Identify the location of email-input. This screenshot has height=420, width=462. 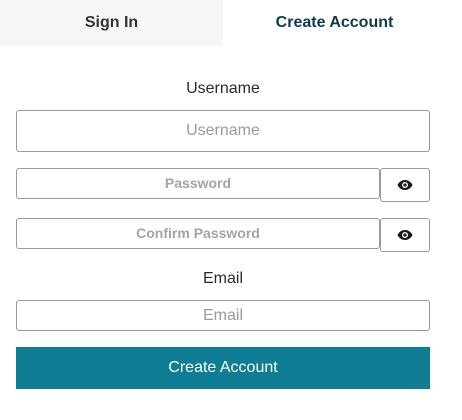
(223, 315).